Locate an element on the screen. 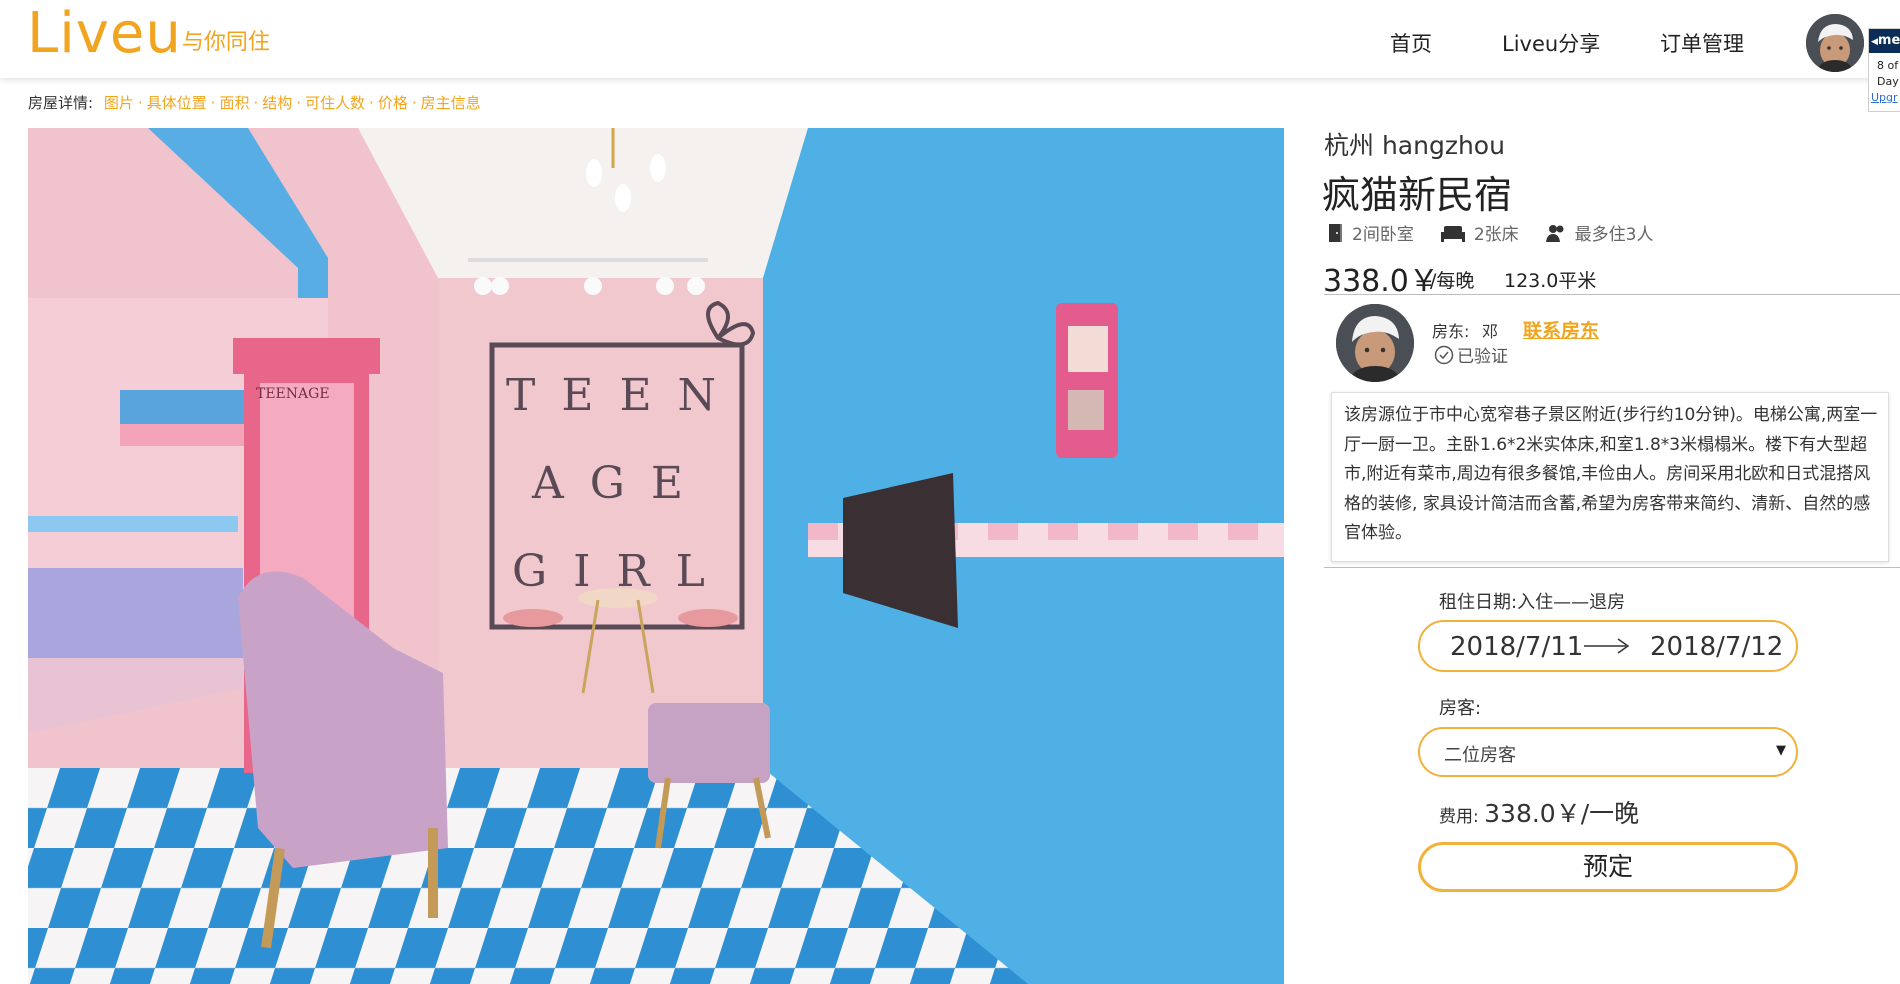 Image resolution: width=1900 pixels, height=984 pixels. user-avatar is located at coordinates (1835, 43).